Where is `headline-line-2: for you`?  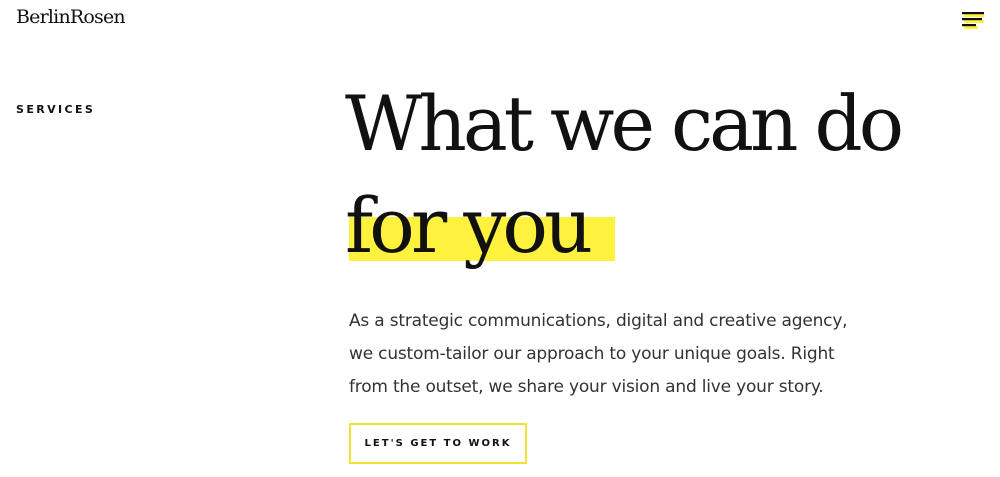 headline-line-2: for you is located at coordinates (469, 225).